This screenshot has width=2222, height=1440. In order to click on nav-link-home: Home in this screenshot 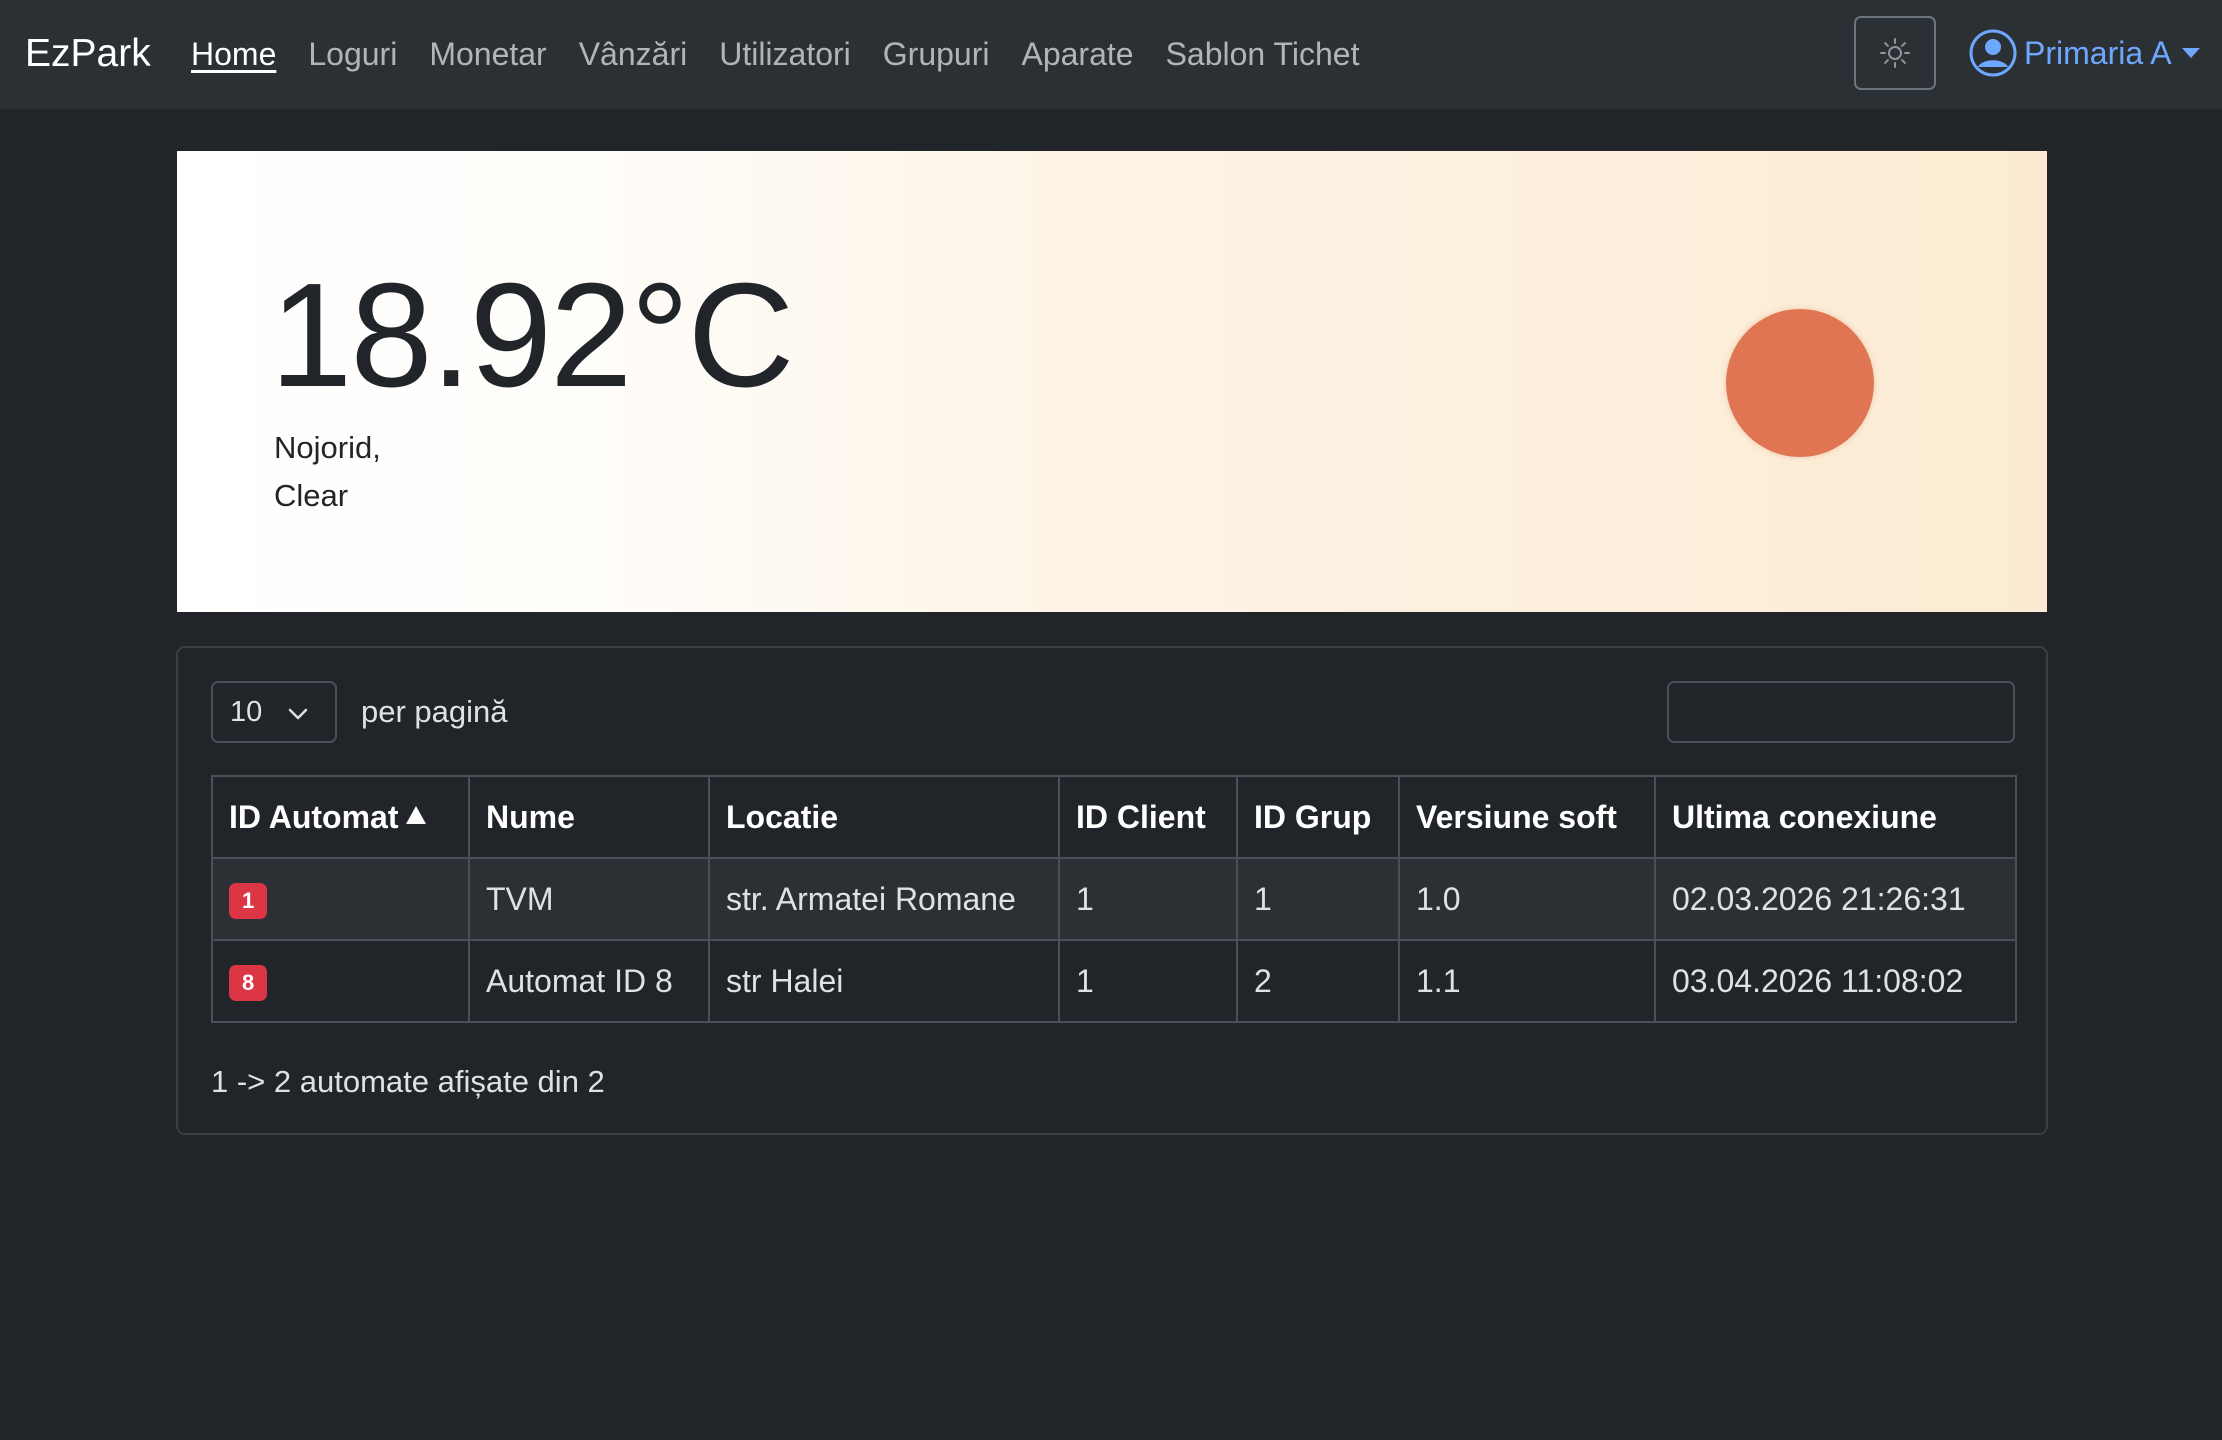, I will do `click(233, 54)`.